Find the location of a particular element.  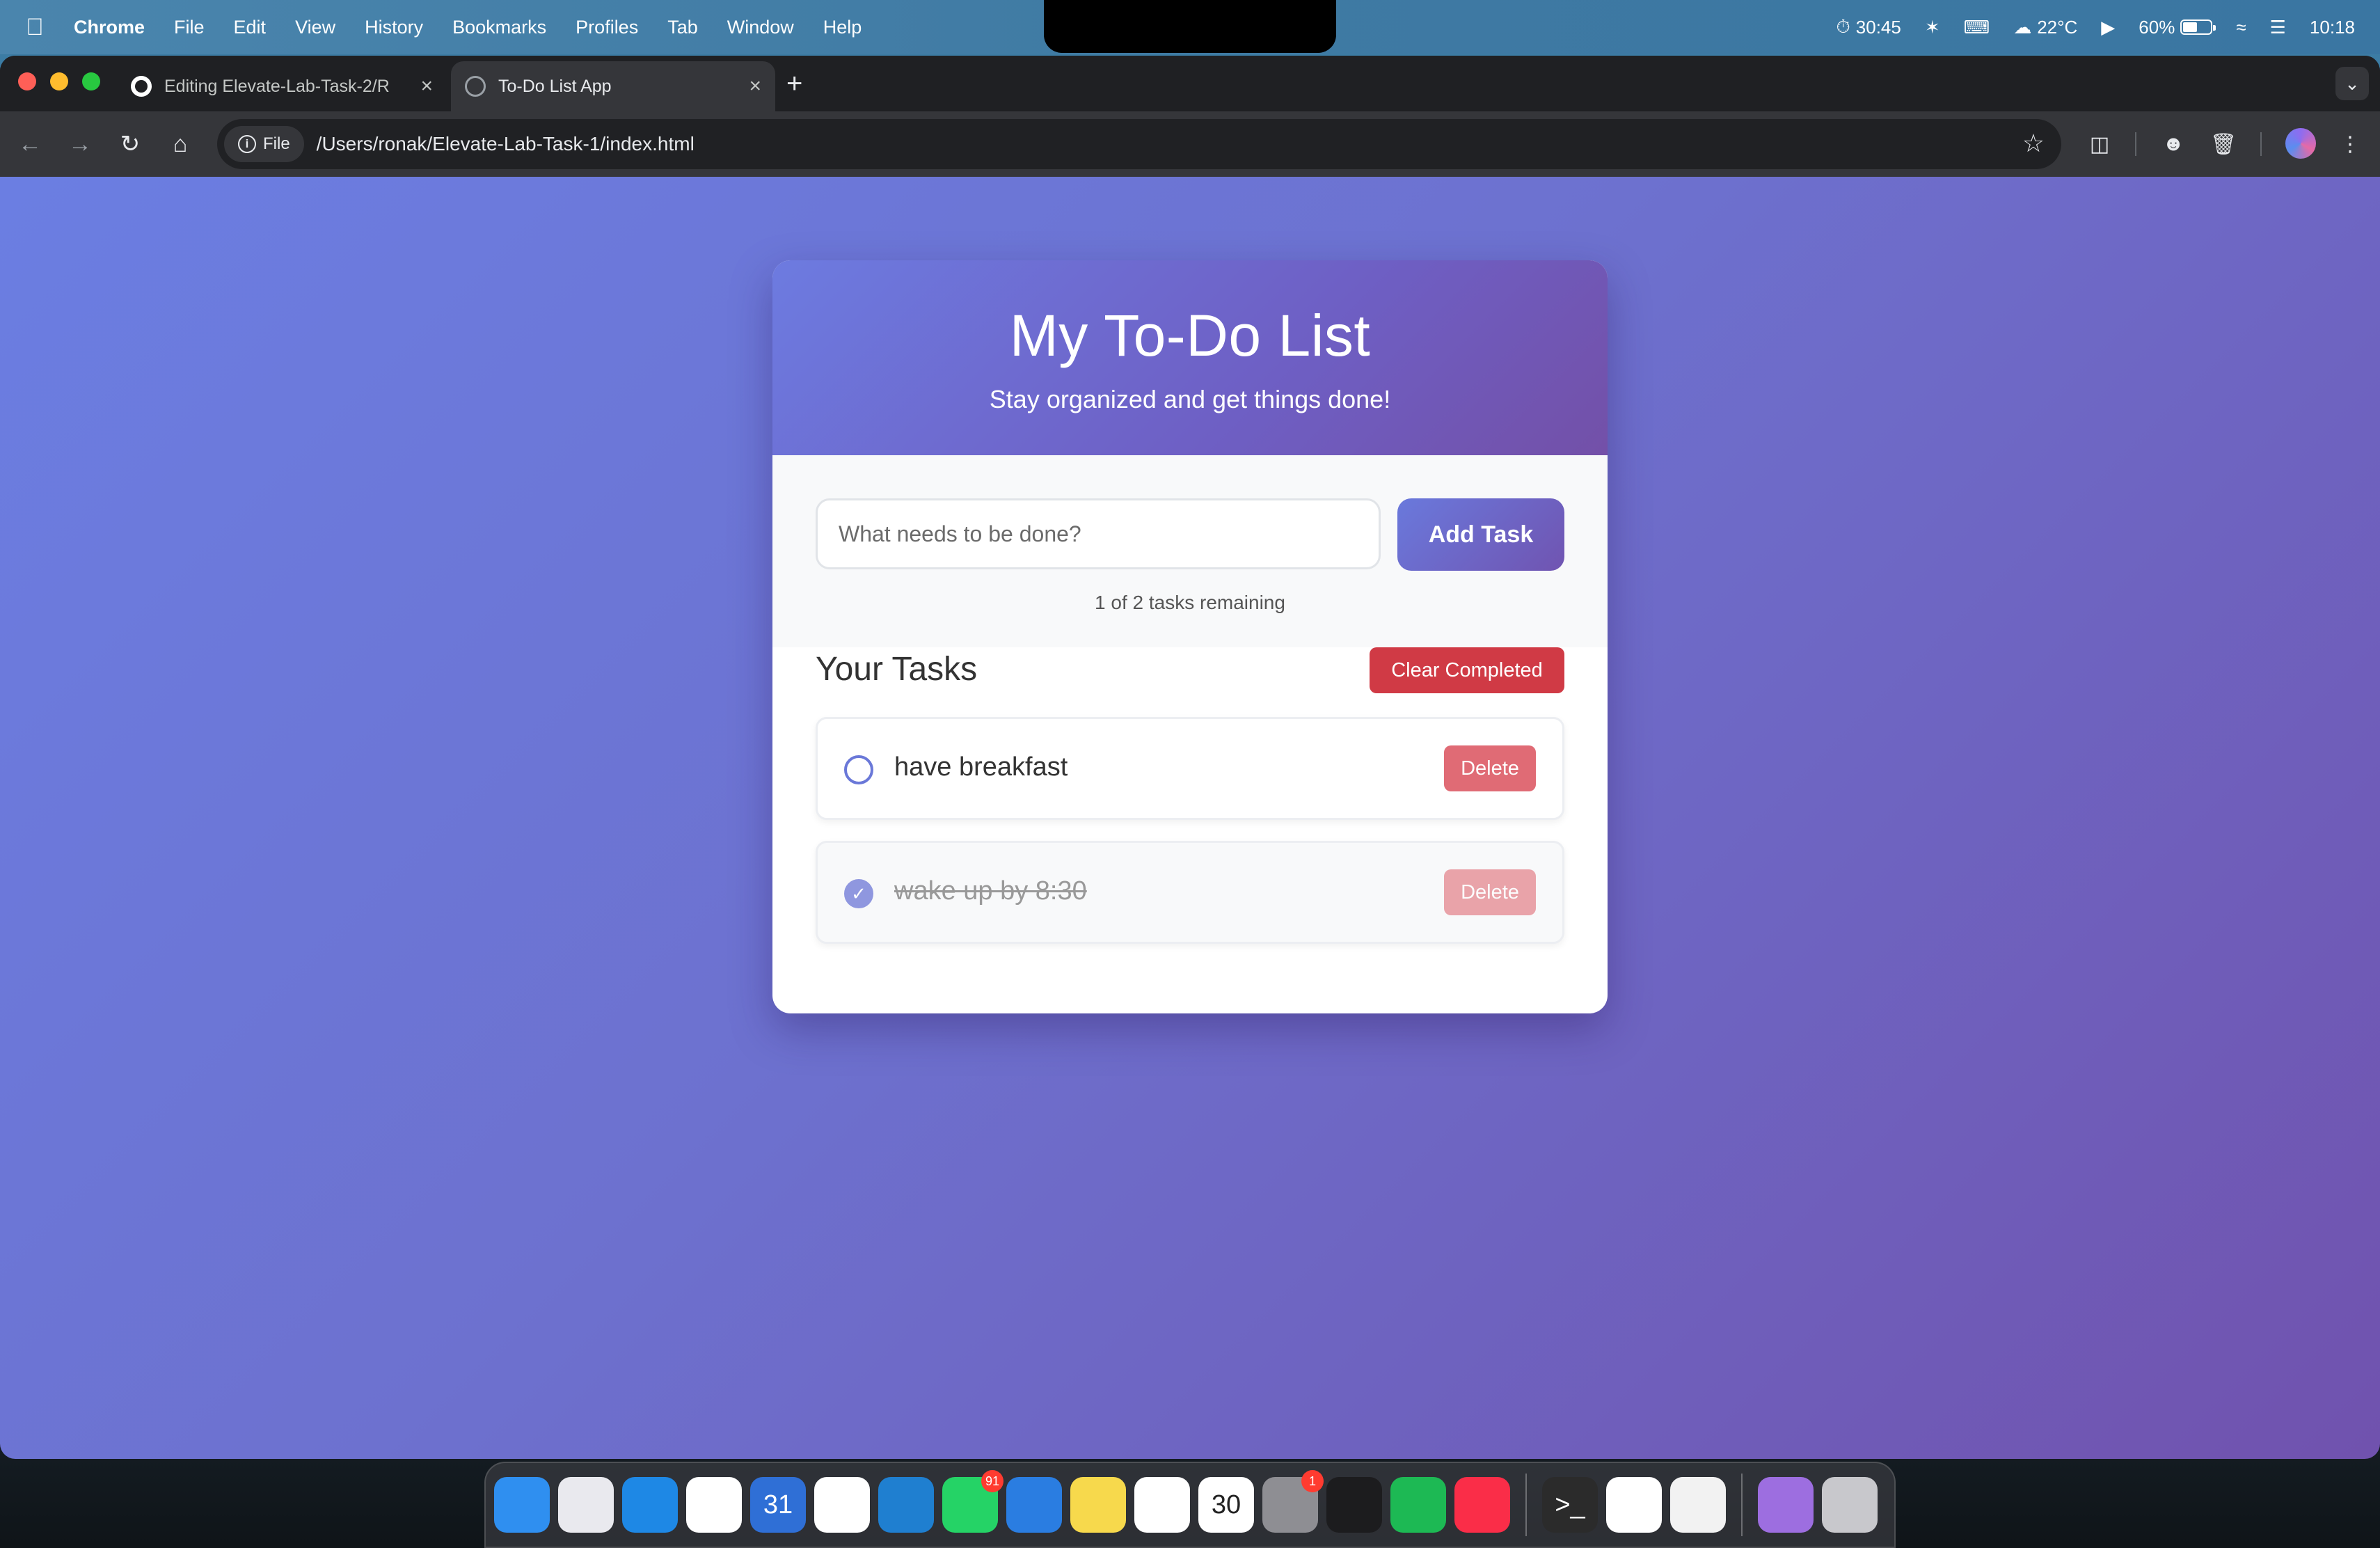

wifi-icon: ≈ is located at coordinates (2241, 27).